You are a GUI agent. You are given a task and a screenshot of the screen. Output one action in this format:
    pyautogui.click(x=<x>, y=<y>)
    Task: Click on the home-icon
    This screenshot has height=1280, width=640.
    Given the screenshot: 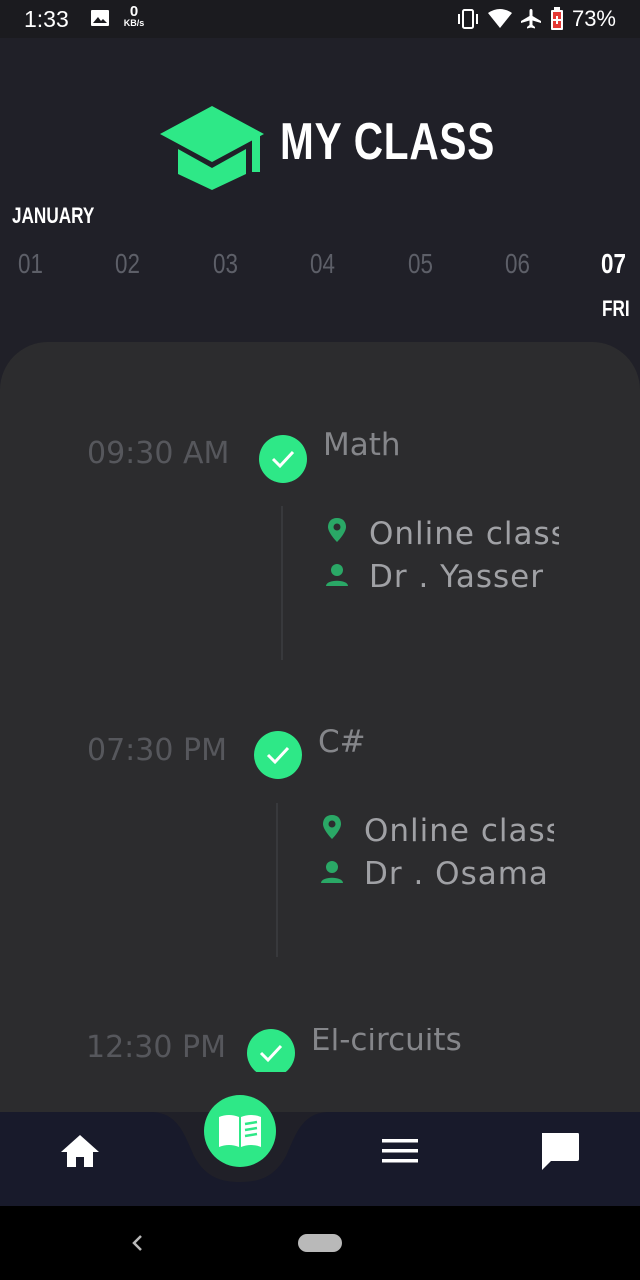 What is the action you would take?
    pyautogui.click(x=80, y=1151)
    